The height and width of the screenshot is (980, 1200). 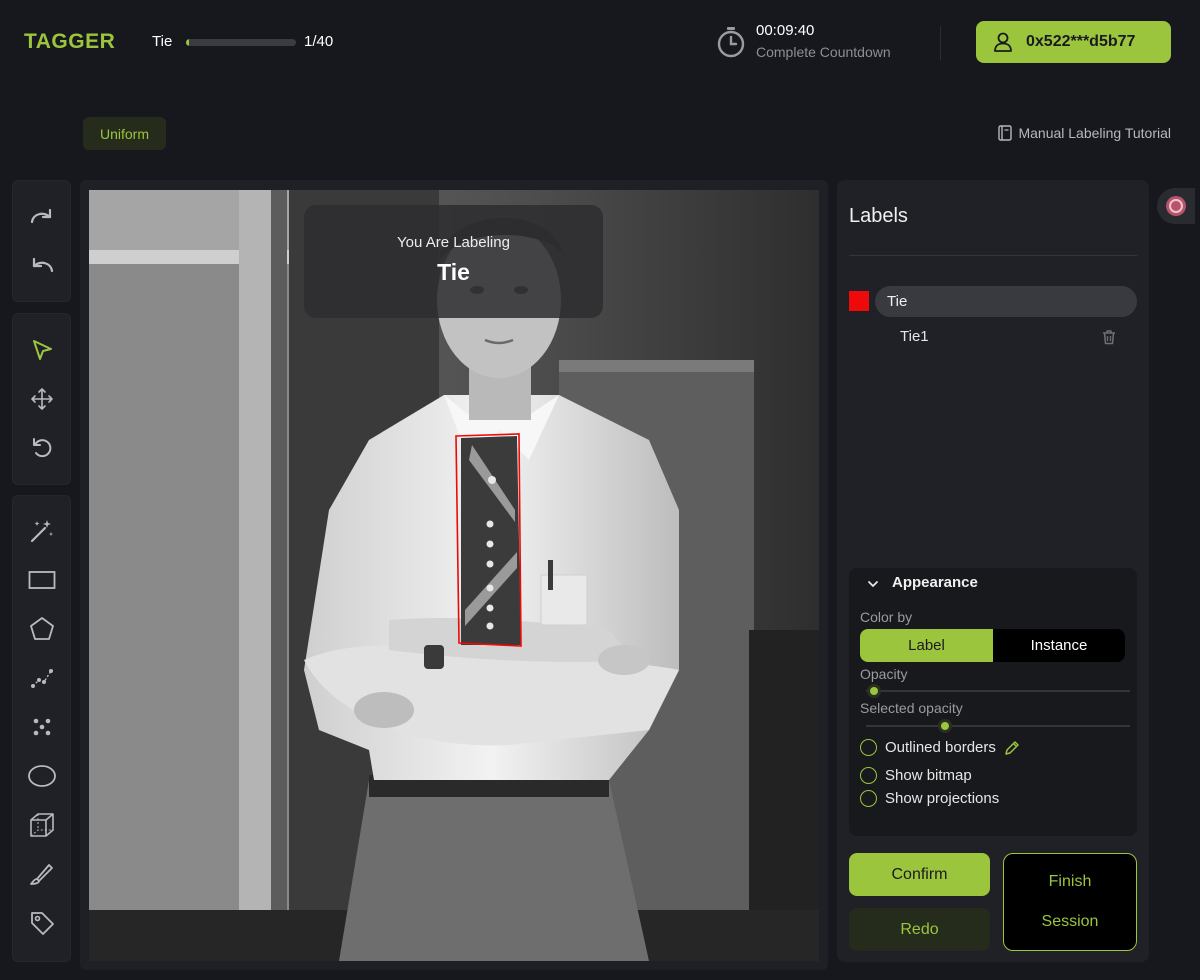 I want to click on finish-session-line1: Finish, so click(x=1070, y=881).